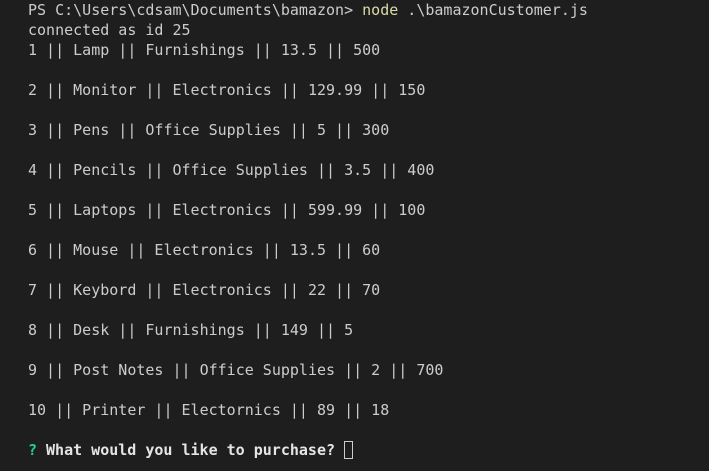  Describe the element at coordinates (204, 50) in the screenshot. I see `product-row: 1 || Lamp || Furnishings || 13.5 || 500` at that location.